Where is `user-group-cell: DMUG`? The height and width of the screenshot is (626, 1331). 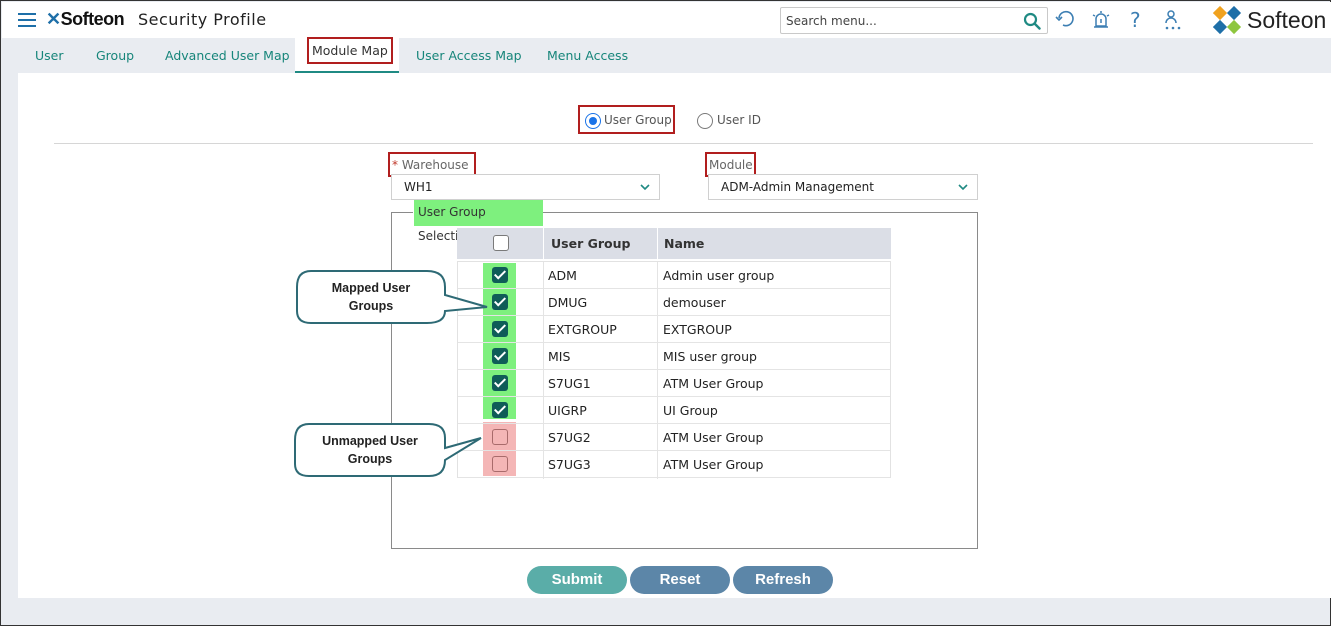
user-group-cell: DMUG is located at coordinates (568, 302).